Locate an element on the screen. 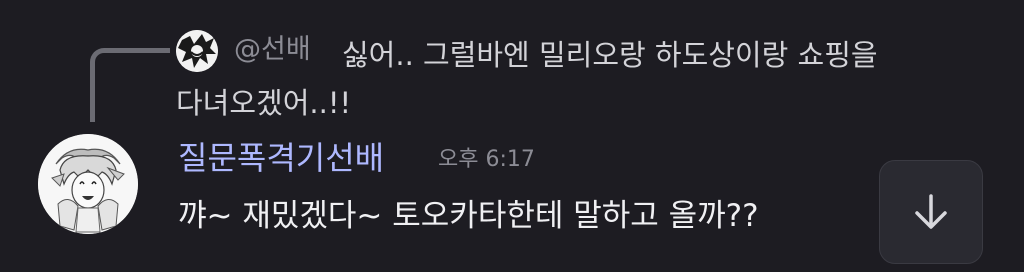 The width and height of the screenshot is (1024, 272). reply-connector-line is located at coordinates (130, 85).